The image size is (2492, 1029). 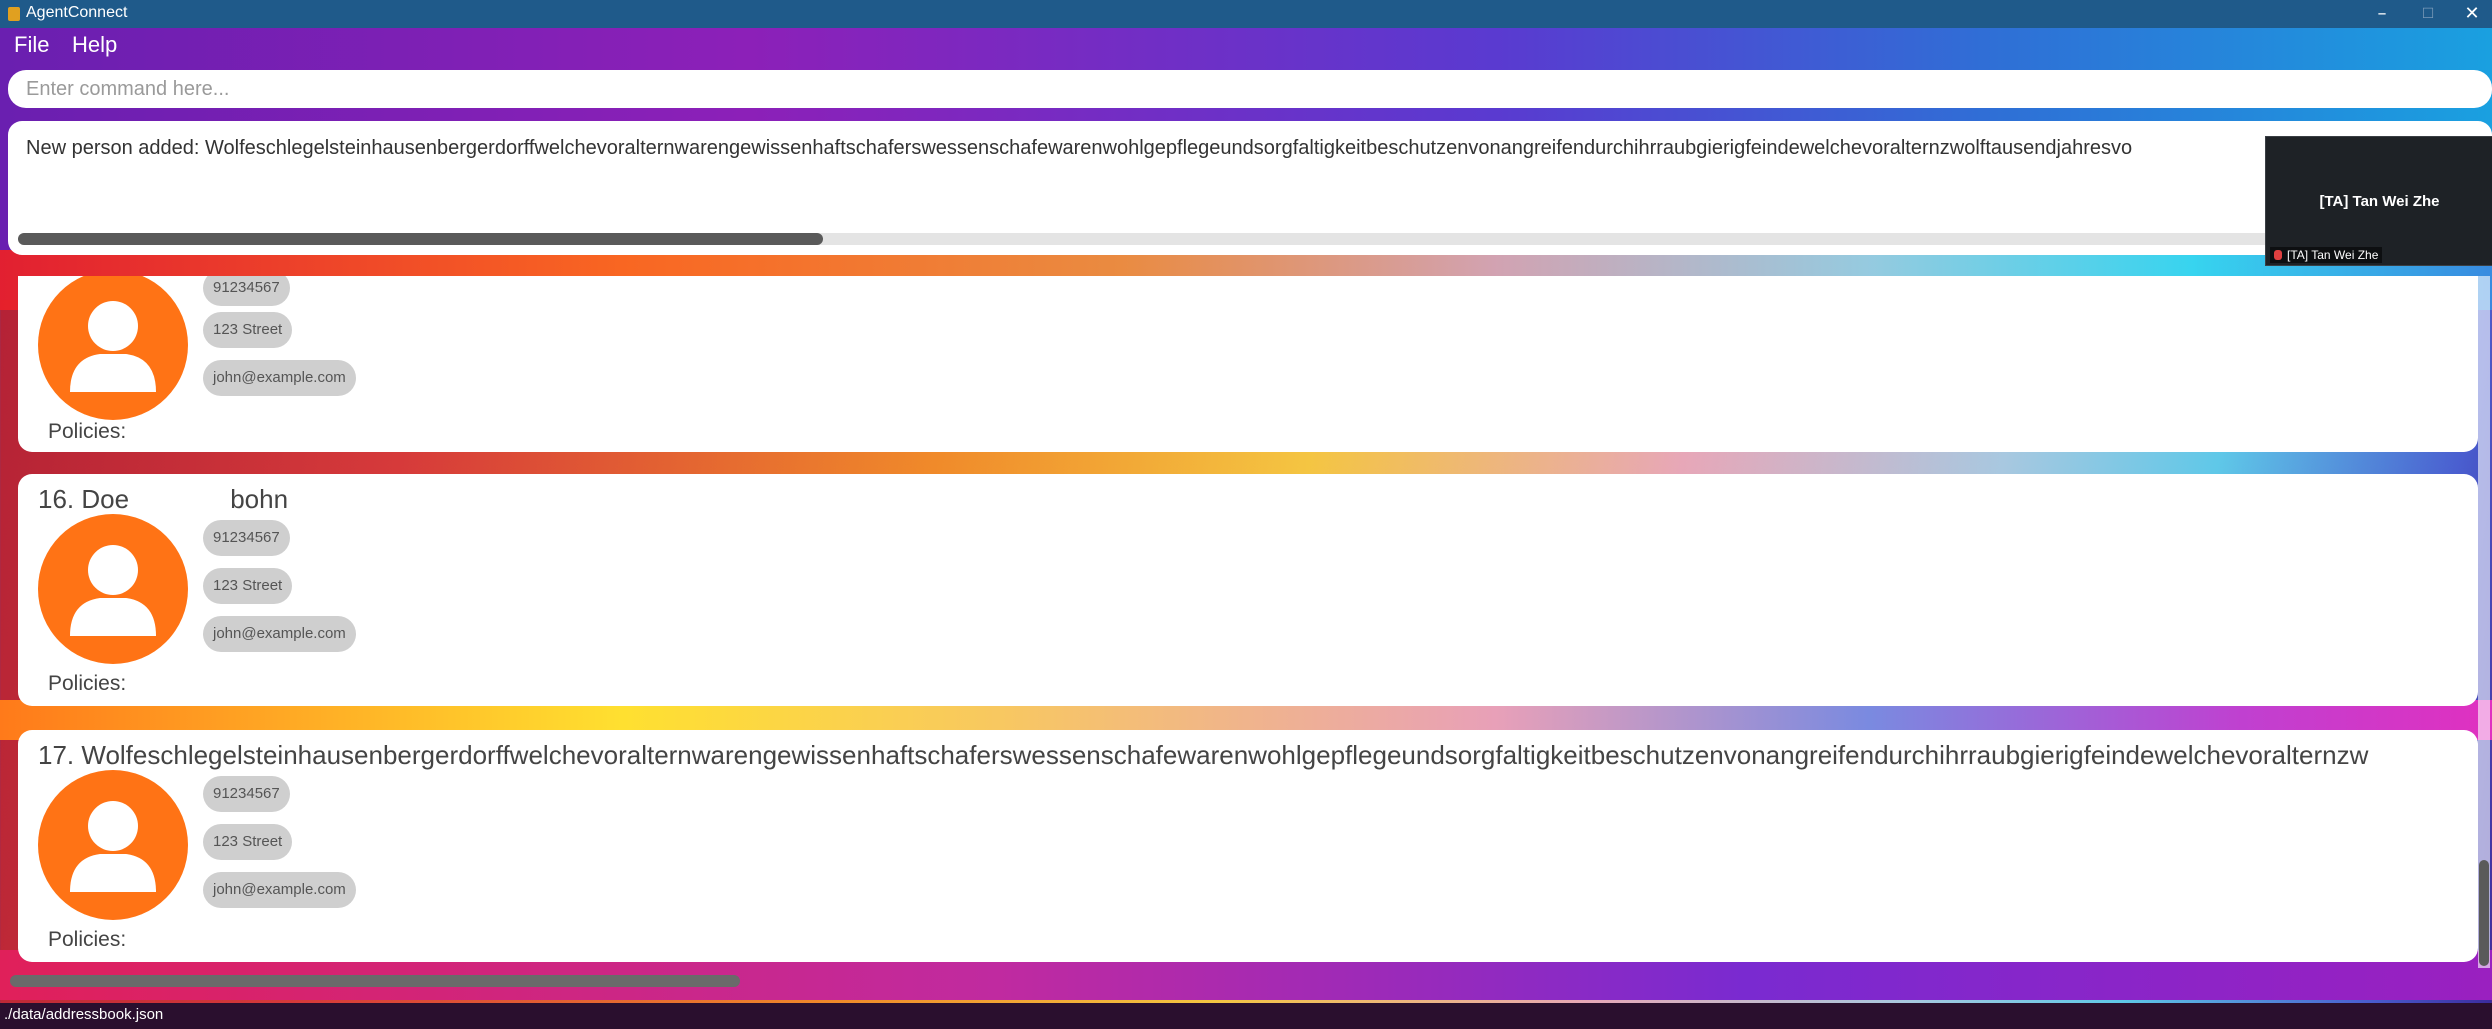 What do you see at coordinates (2278, 255) in the screenshot?
I see `mic-muted-icon` at bounding box center [2278, 255].